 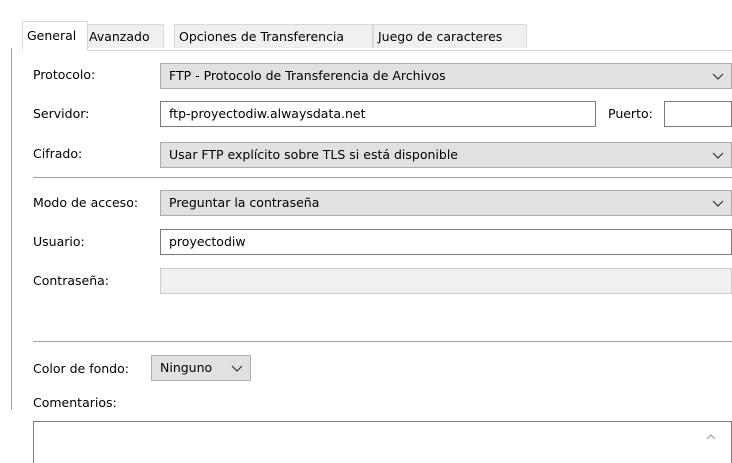 I want to click on user-value: proyectodiw, so click(x=207, y=241).